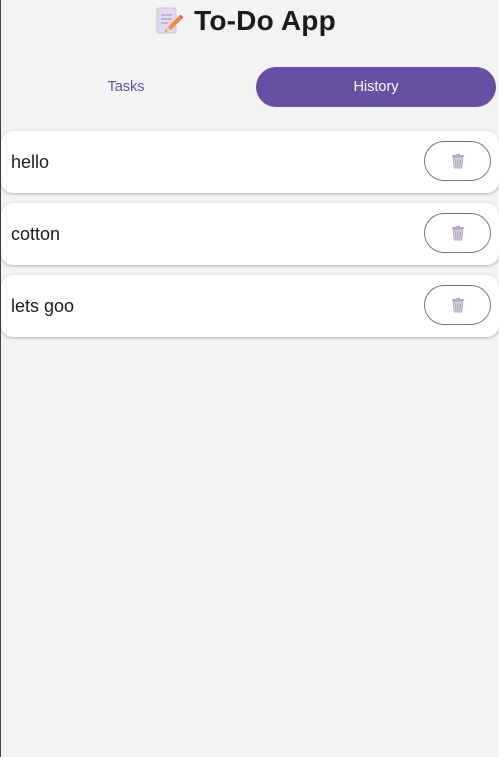 The image size is (499, 757). I want to click on tab-bar: Tasks History, so click(250, 87).